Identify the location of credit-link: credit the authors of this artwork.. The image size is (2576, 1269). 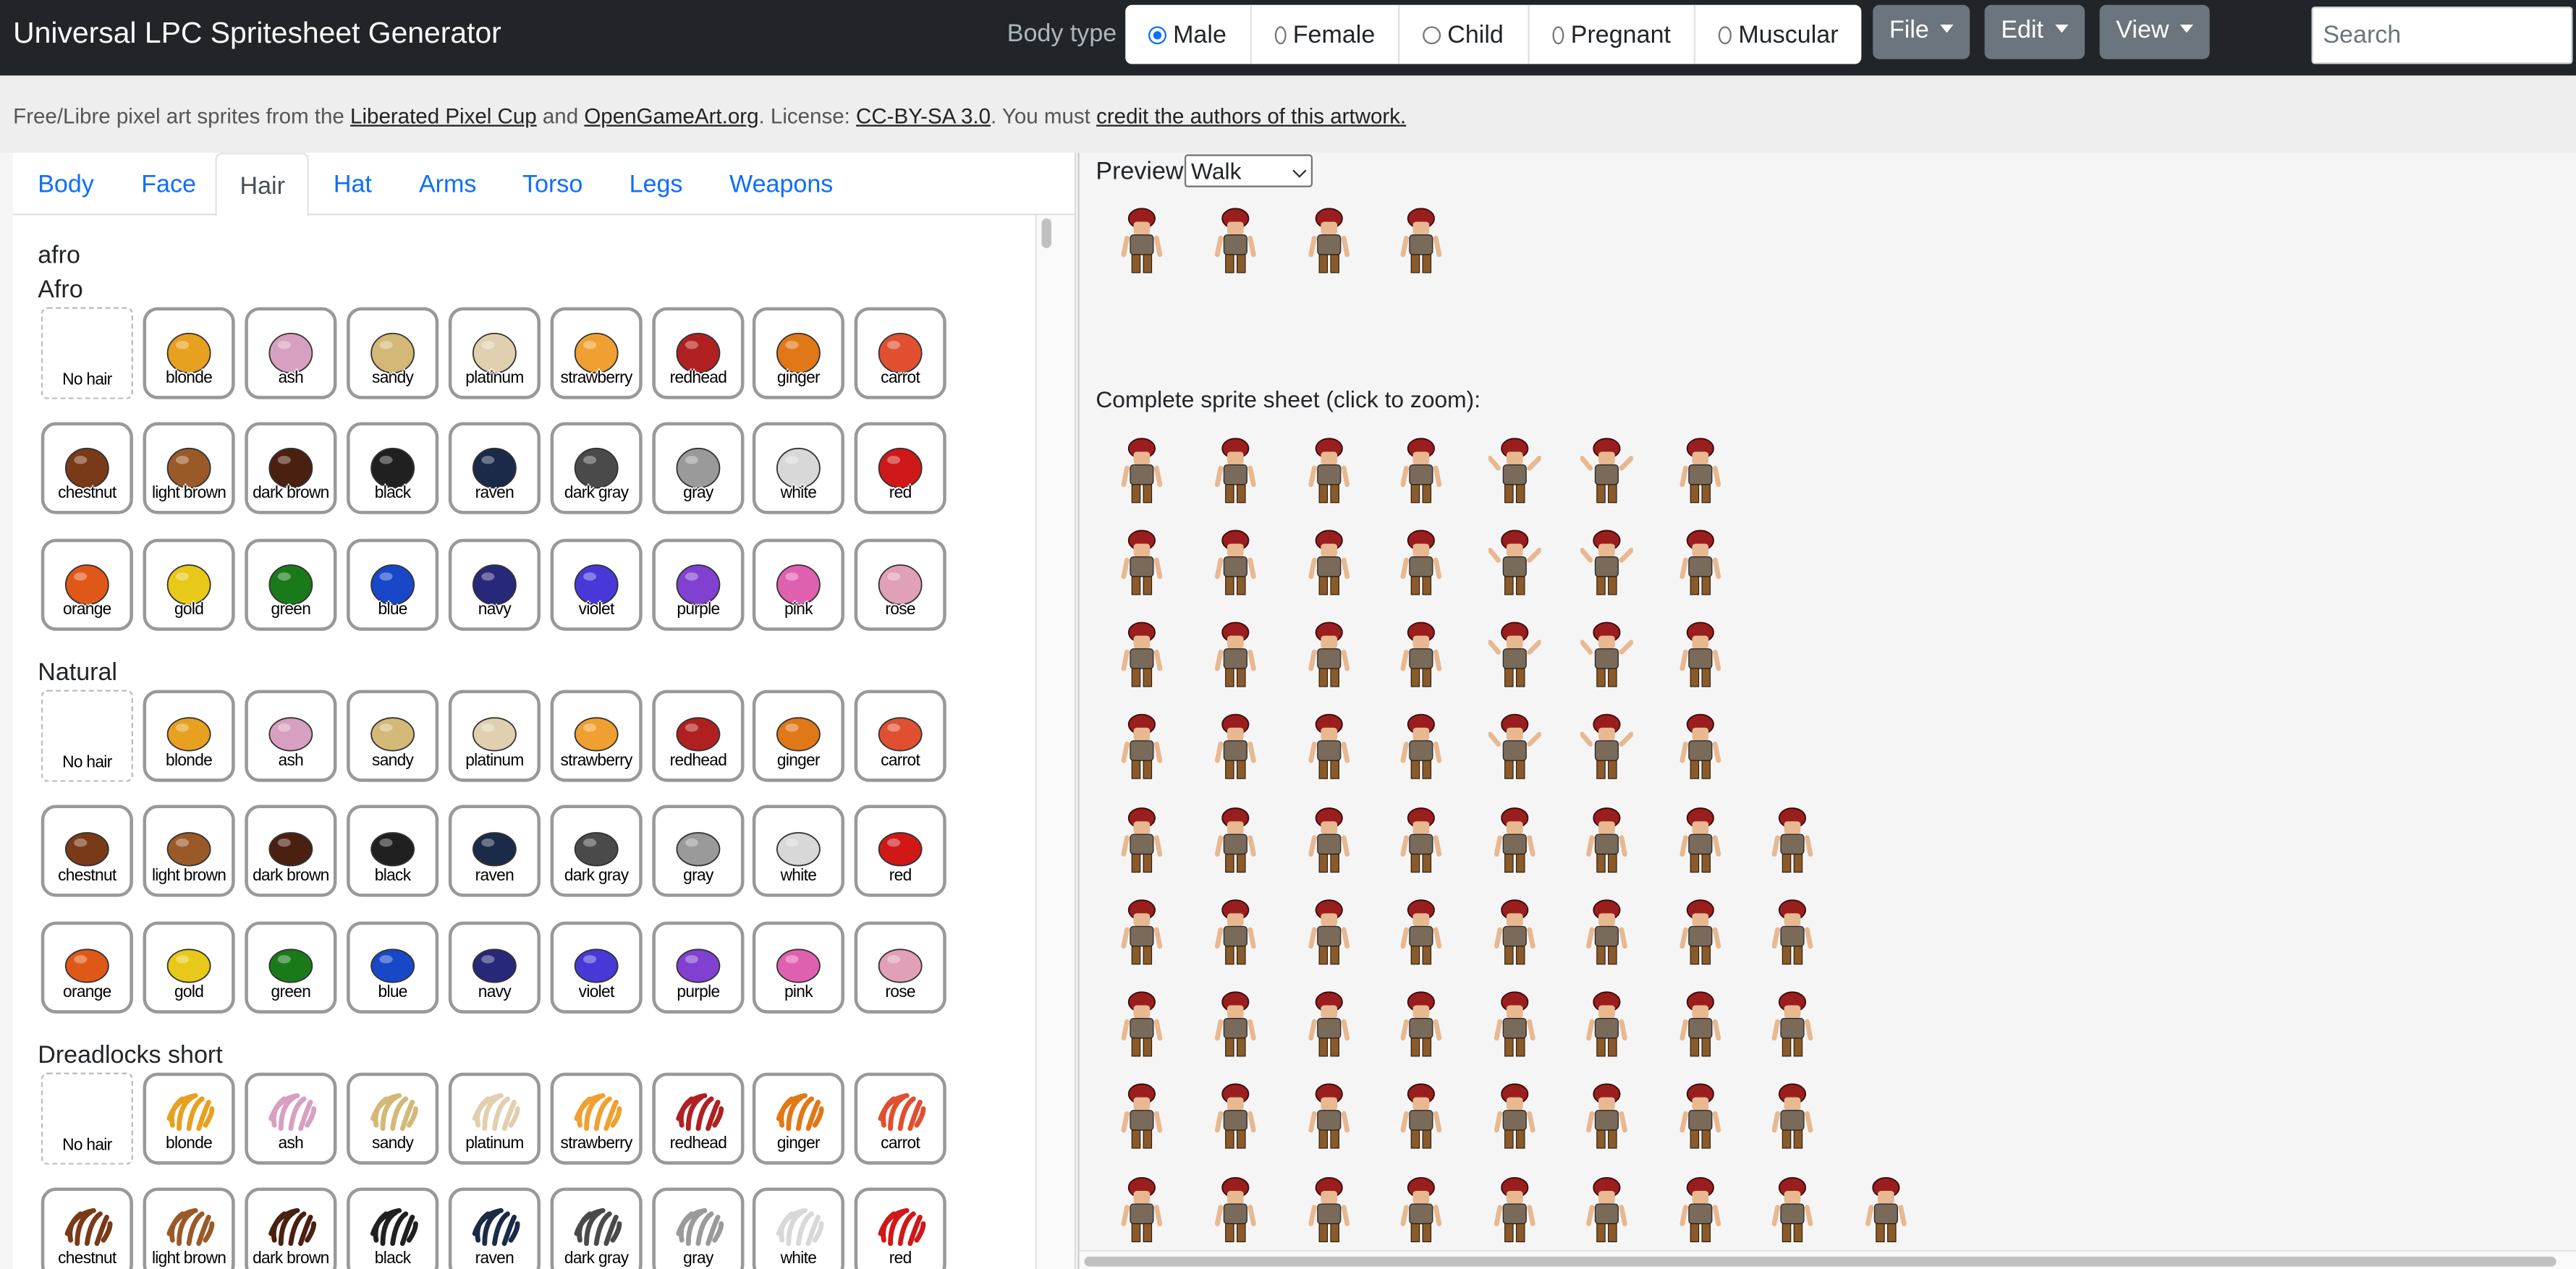
(1251, 116).